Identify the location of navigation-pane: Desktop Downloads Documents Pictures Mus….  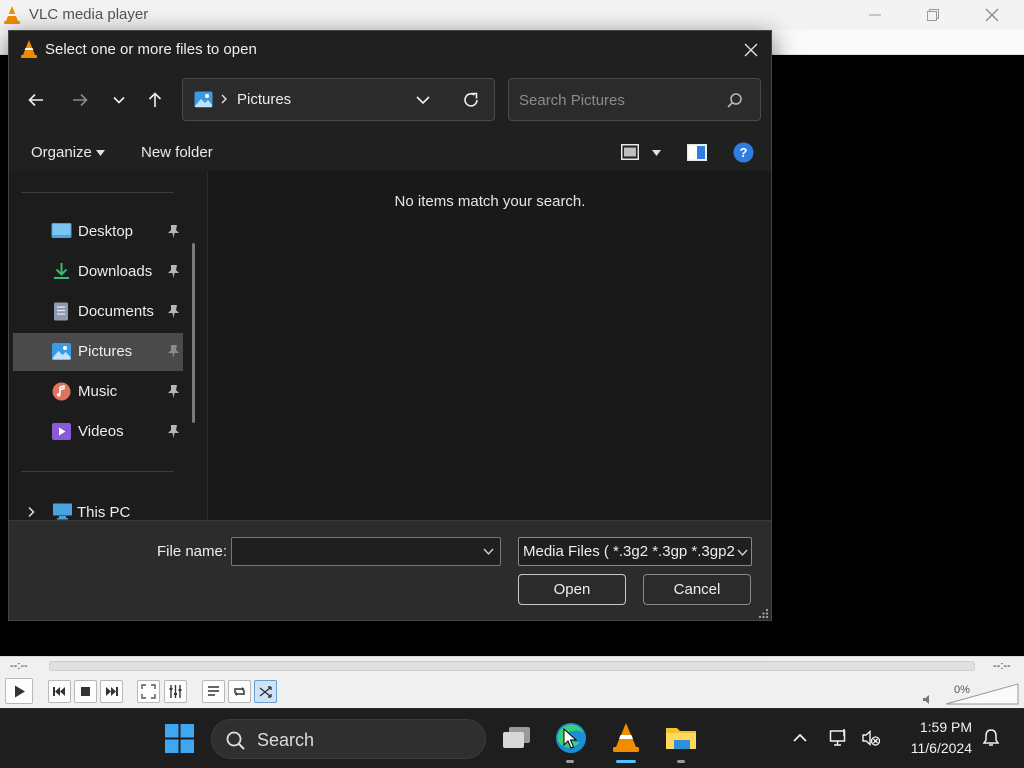
(108, 345).